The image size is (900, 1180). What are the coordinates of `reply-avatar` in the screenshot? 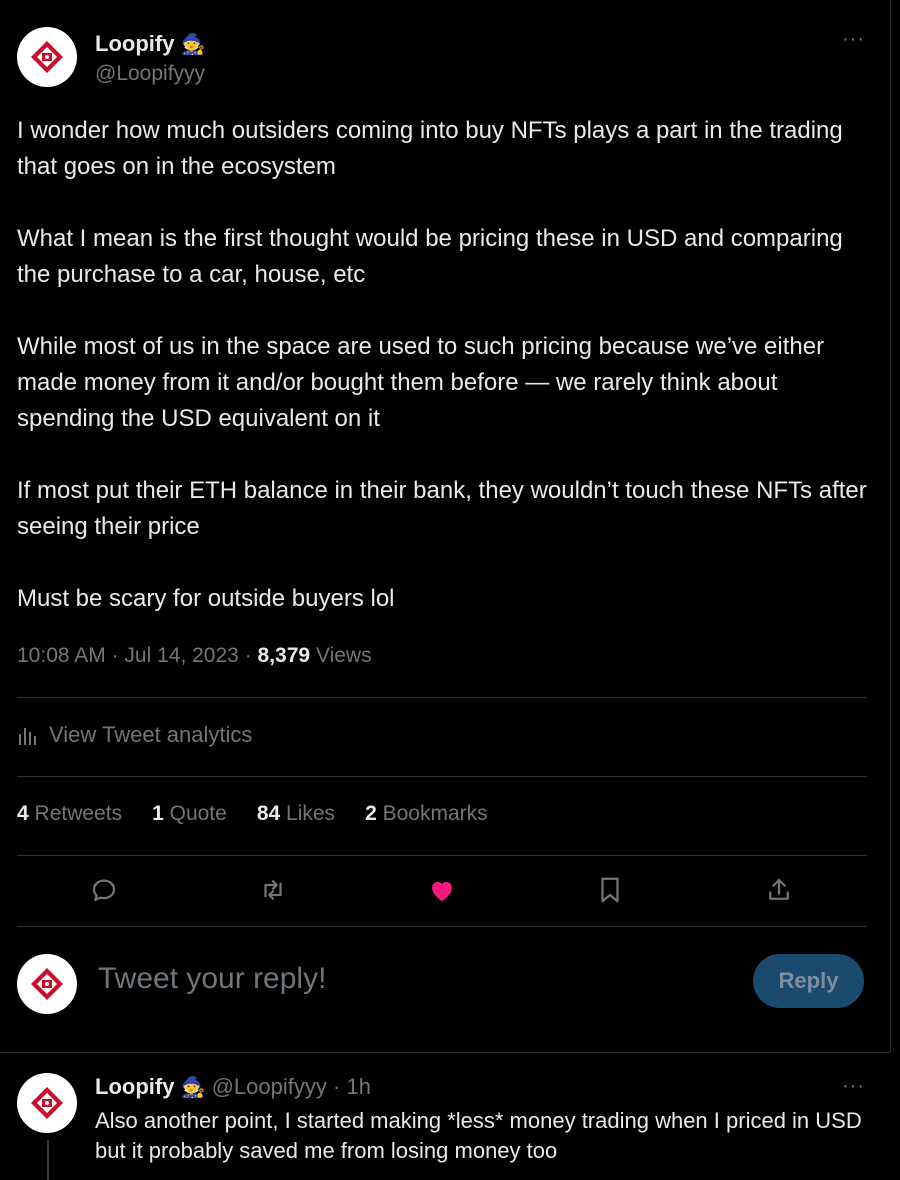 It's located at (47, 1103).